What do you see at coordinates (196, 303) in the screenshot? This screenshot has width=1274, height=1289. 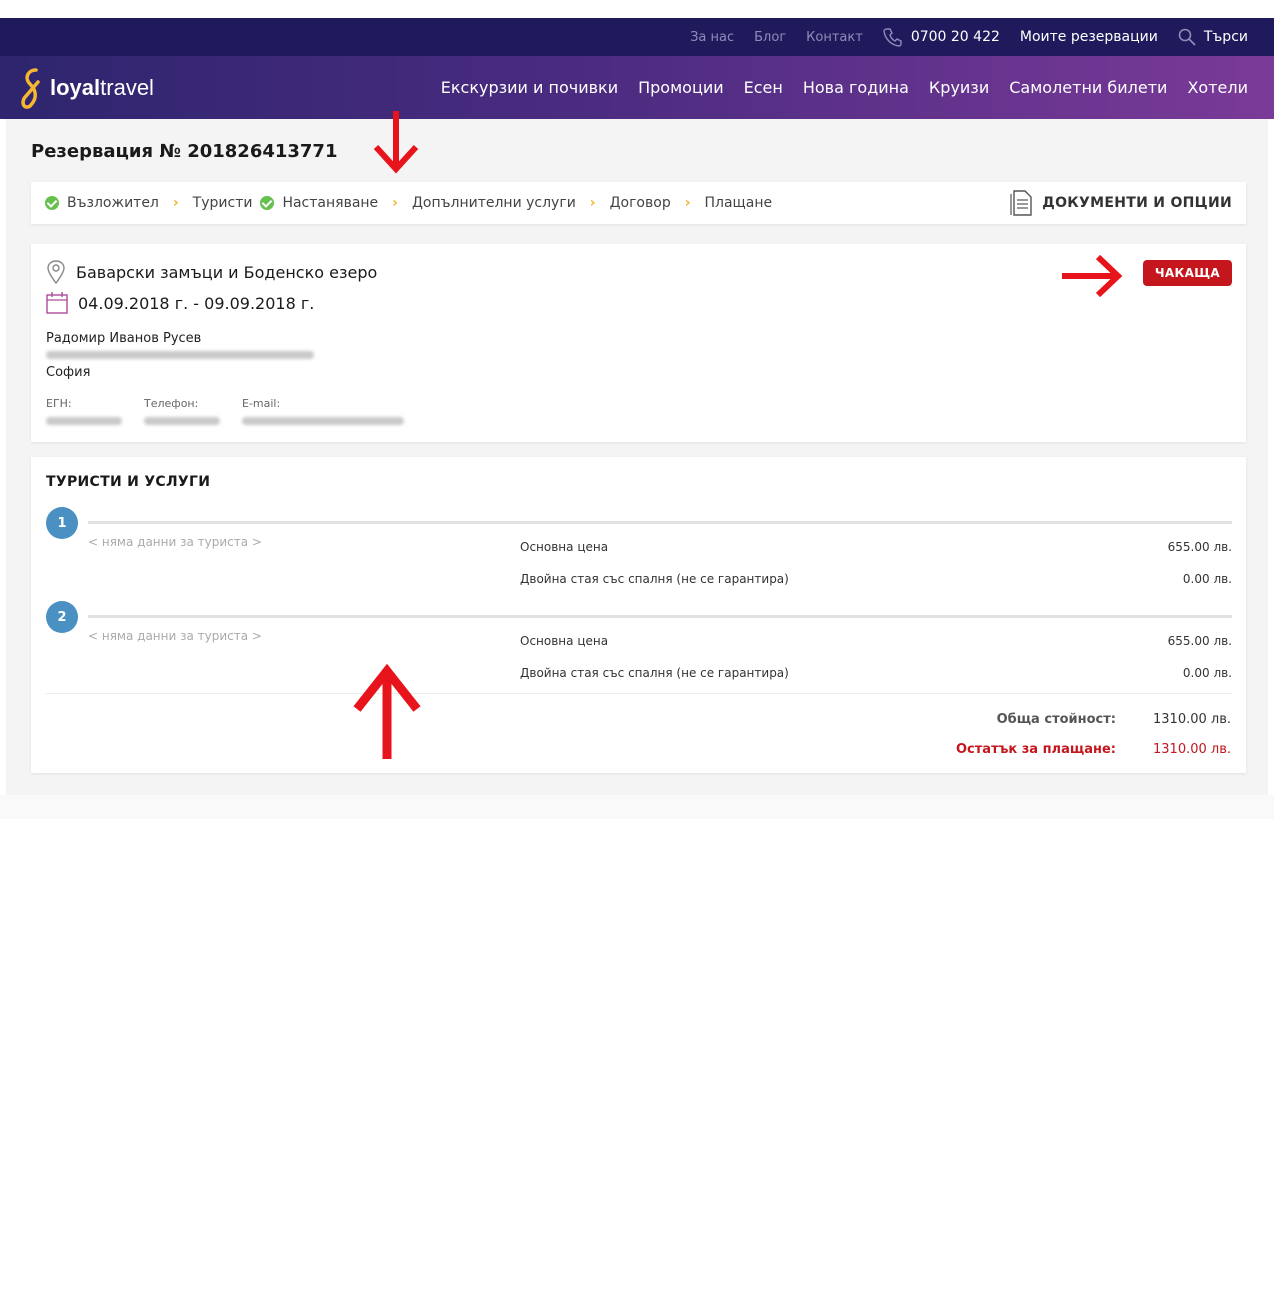 I see `tour-dates: 04.09.2018 г. - 09.09.2018 г.` at bounding box center [196, 303].